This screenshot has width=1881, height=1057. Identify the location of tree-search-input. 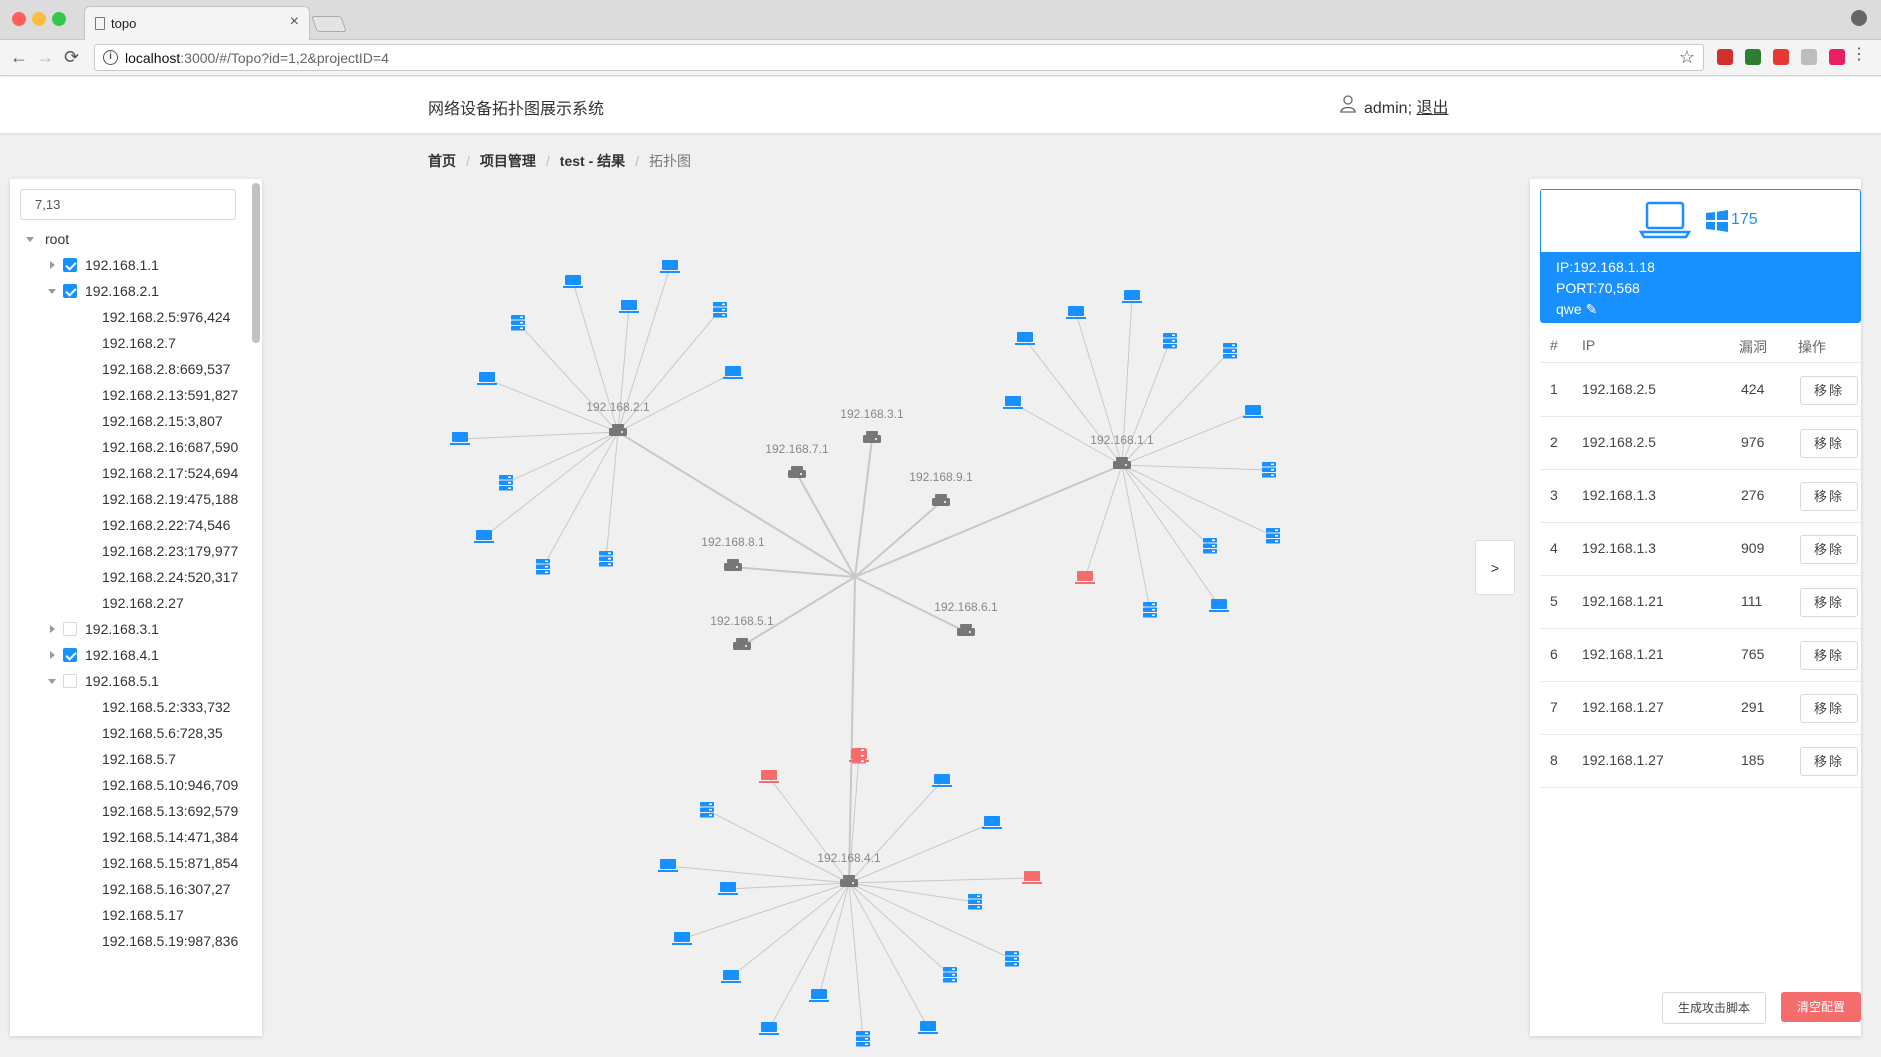
(128, 204).